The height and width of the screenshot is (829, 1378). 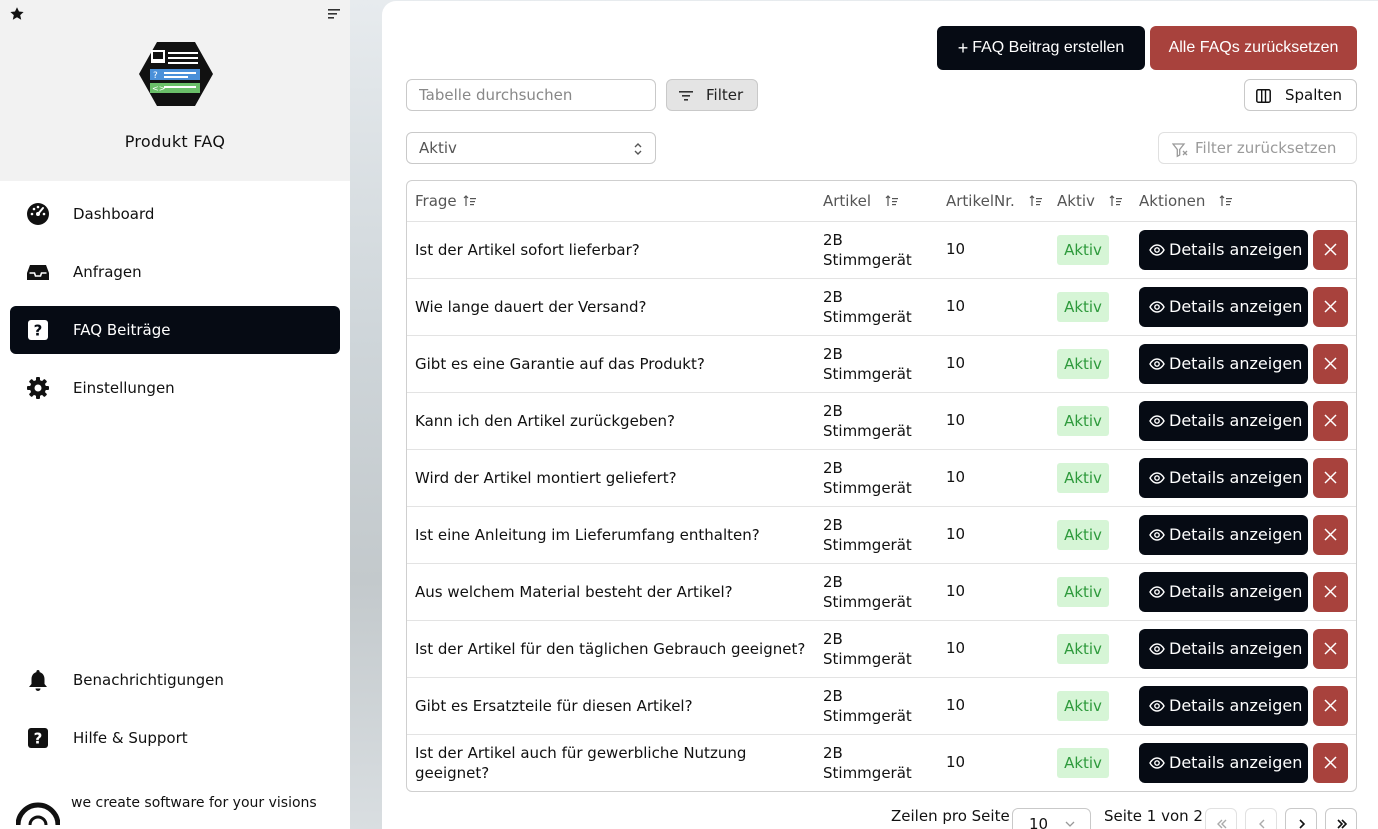 I want to click on nav-item-benachrichtigungen: Benachrichtigungen, so click(x=175, y=680).